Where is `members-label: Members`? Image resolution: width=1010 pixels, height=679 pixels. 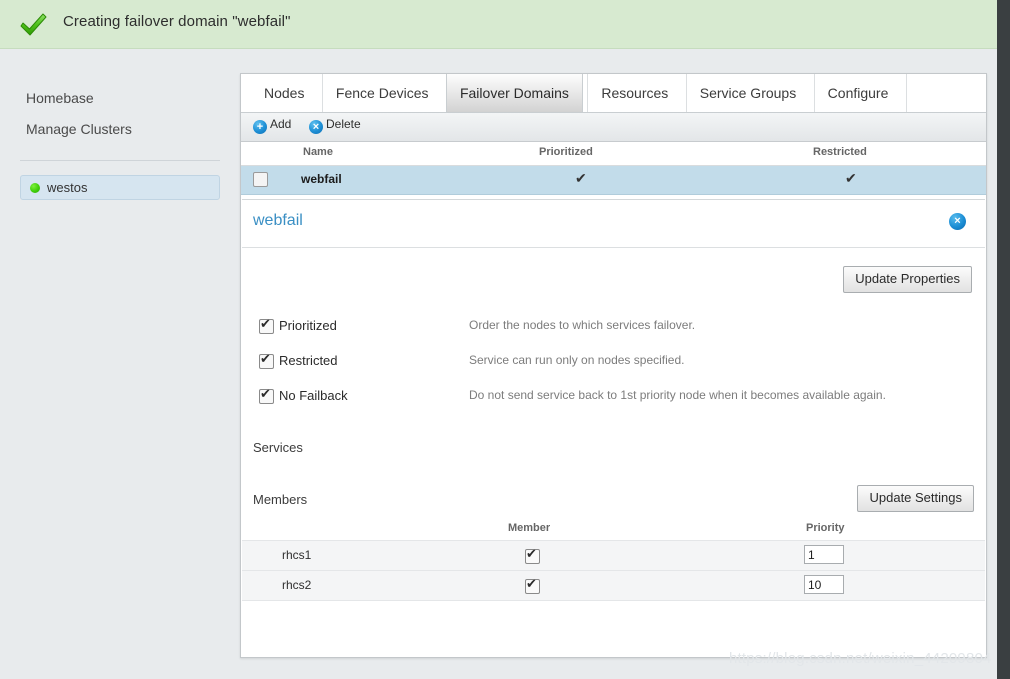 members-label: Members is located at coordinates (280, 499).